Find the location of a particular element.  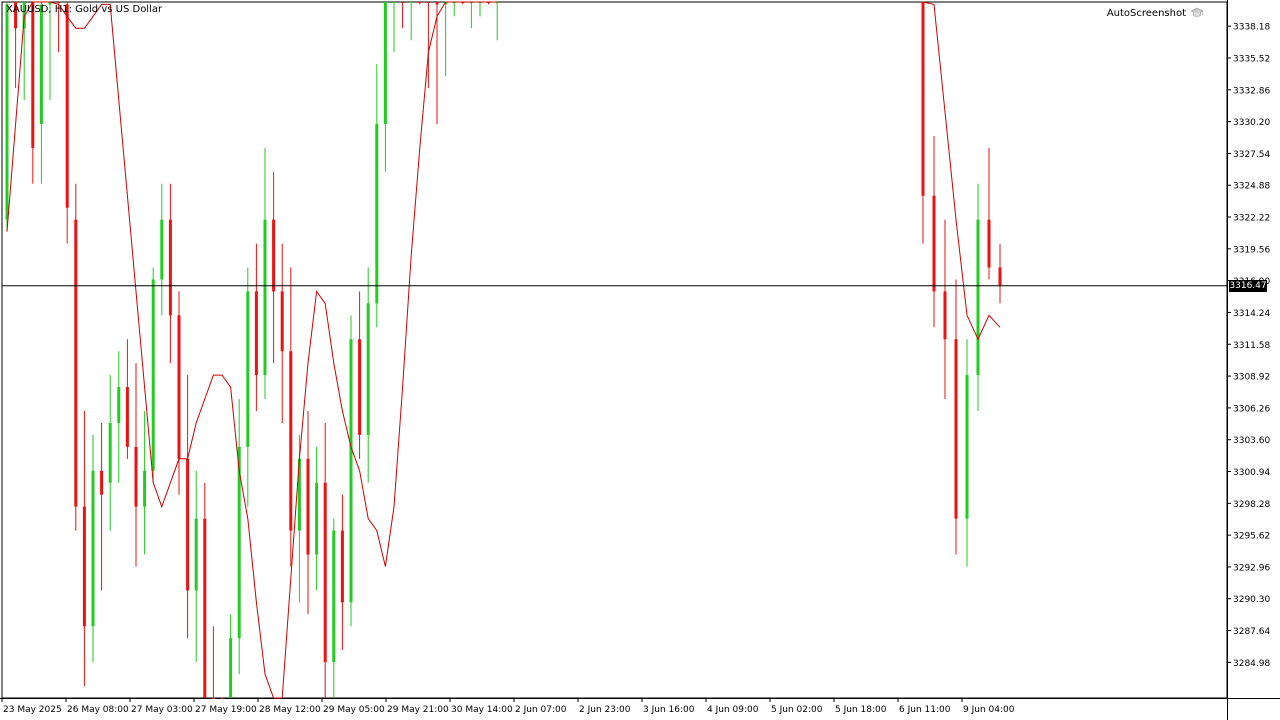

y-tick-label: 3335.52 is located at coordinates (1251, 59).